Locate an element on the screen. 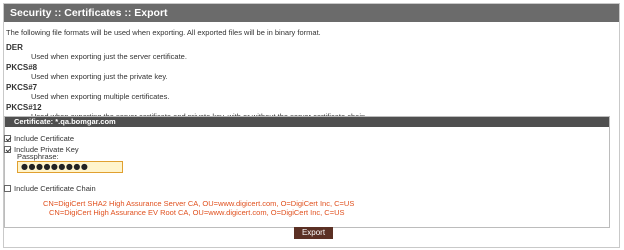 This screenshot has height=250, width=624. format-name-der: DER is located at coordinates (14, 47).